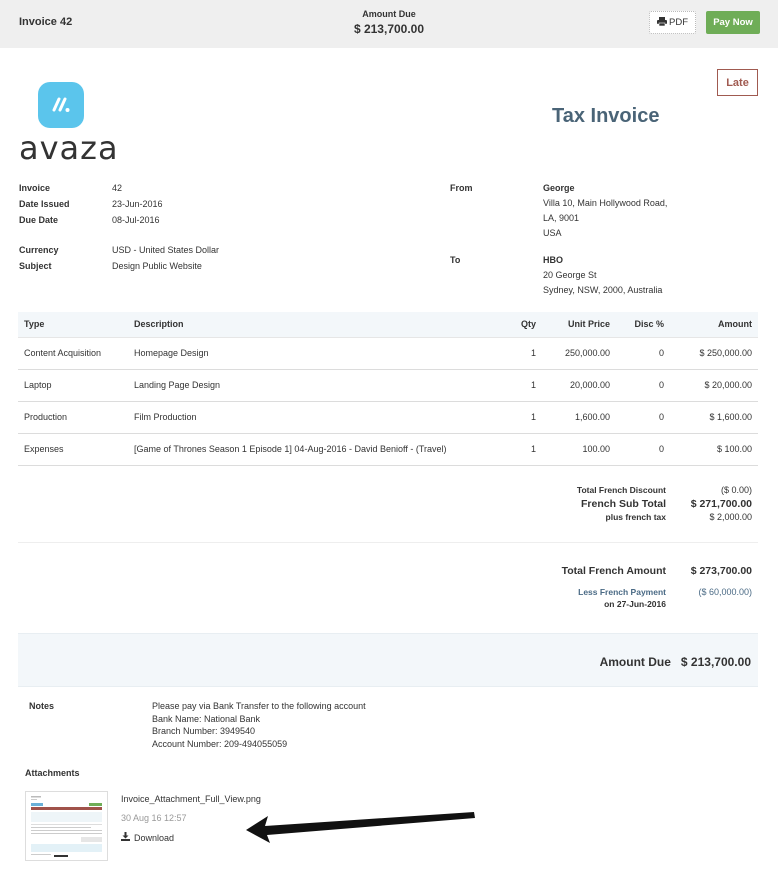  Describe the element at coordinates (73, 353) in the screenshot. I see `cell-type: Content Acquisition` at that location.